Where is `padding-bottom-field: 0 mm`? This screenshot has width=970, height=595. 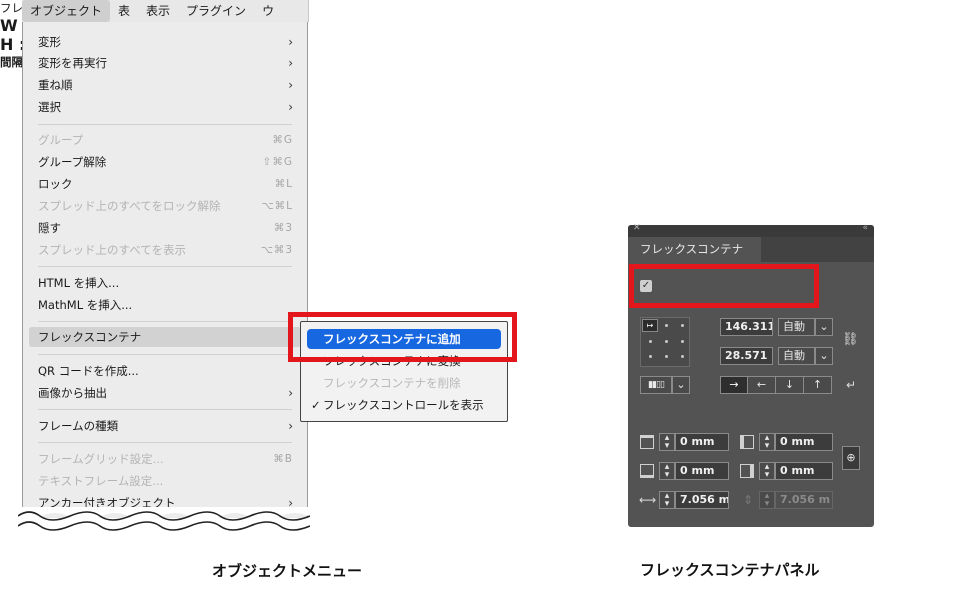 padding-bottom-field: 0 mm is located at coordinates (702, 471).